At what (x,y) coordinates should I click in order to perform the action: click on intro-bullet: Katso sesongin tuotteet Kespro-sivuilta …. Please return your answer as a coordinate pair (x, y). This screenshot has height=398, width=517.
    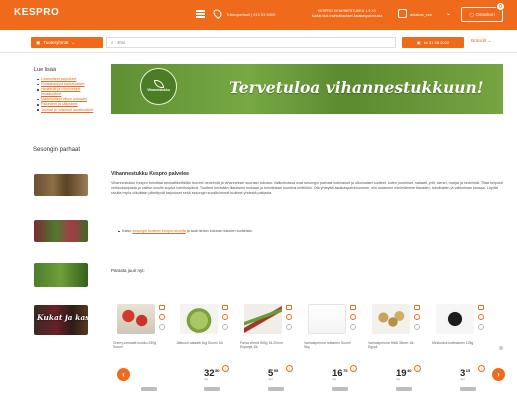
    Looking at the image, I should click on (185, 231).